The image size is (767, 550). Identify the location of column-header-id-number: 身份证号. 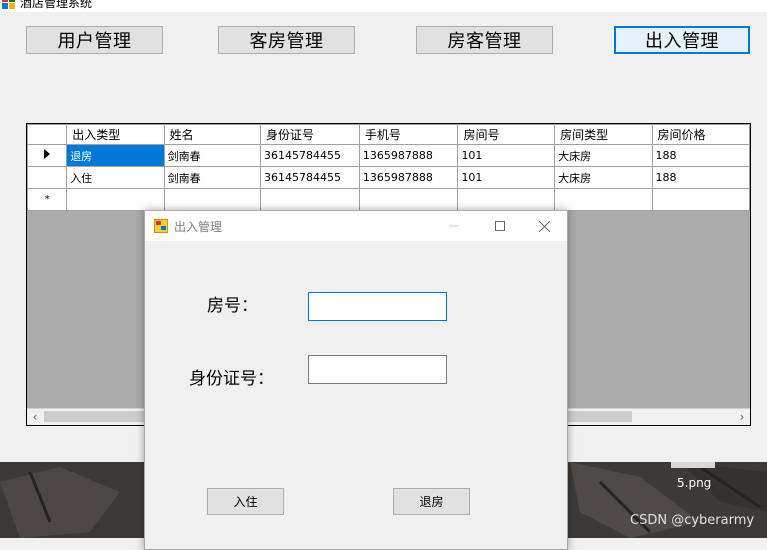
(310, 134).